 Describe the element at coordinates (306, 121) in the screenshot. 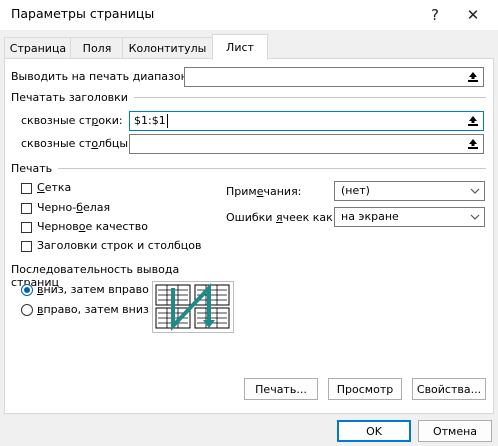

I see `rows-to-repeat-input: $1:$1` at that location.